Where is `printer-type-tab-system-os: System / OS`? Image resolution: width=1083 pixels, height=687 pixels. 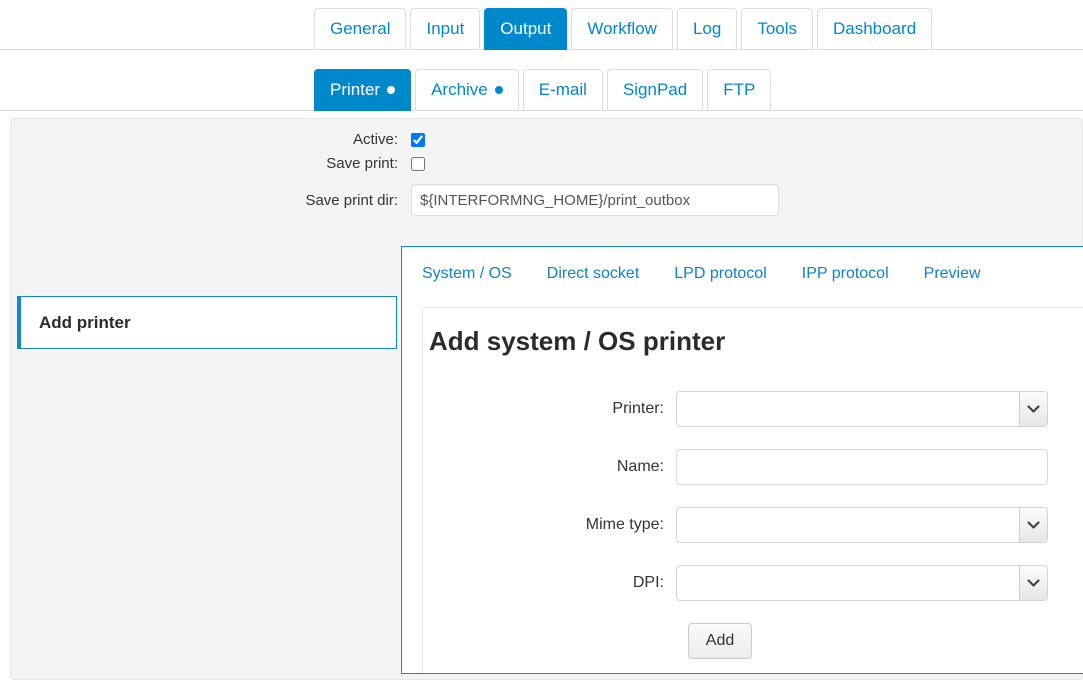 printer-type-tab-system-os: System / OS is located at coordinates (467, 274).